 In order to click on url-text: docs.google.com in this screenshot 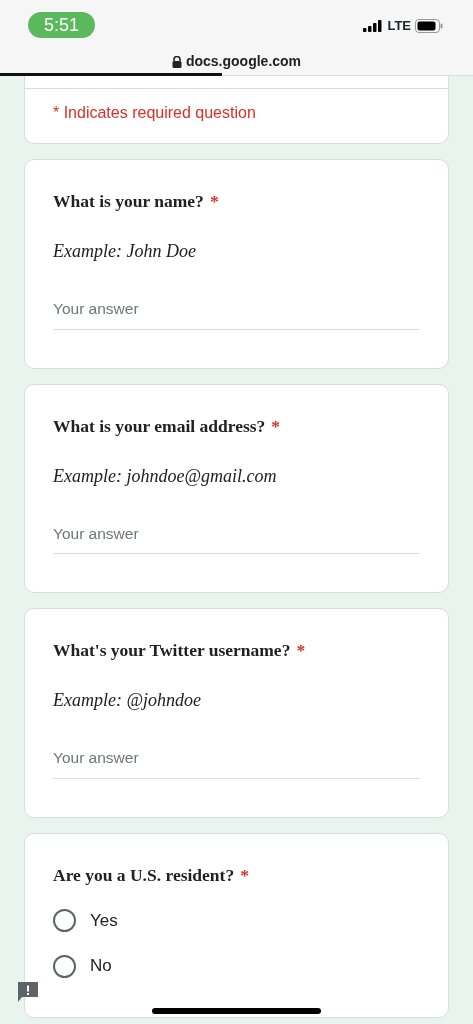, I will do `click(243, 61)`.